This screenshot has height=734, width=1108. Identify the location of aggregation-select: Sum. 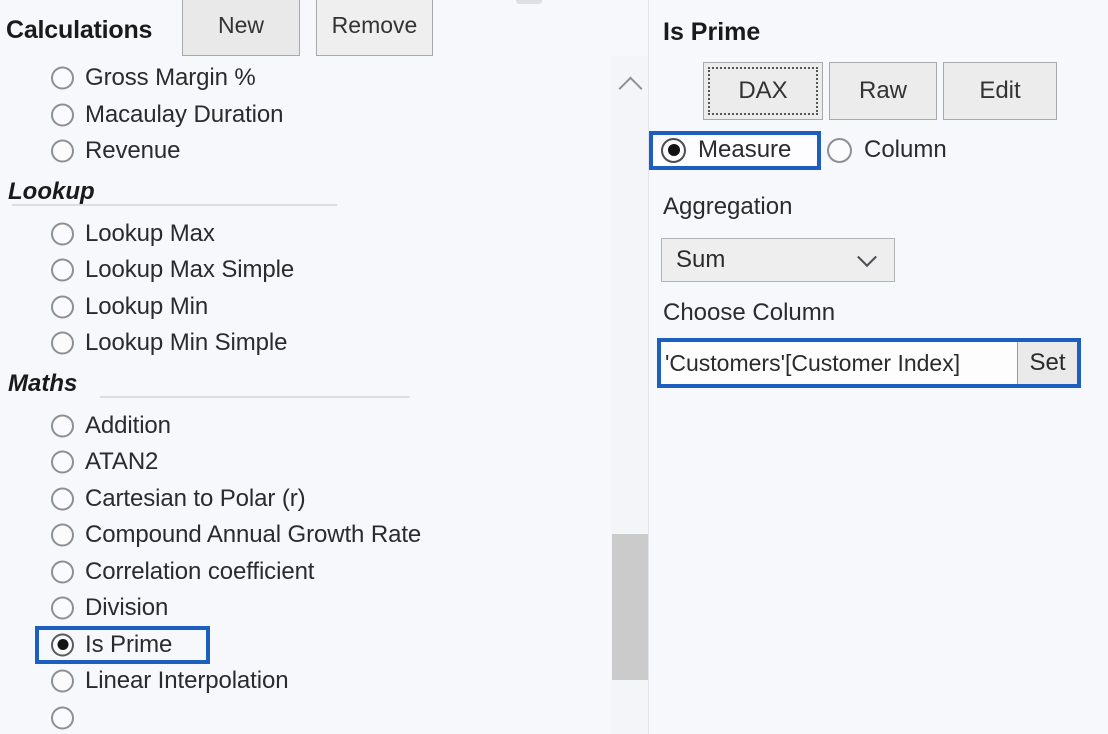
(778, 260).